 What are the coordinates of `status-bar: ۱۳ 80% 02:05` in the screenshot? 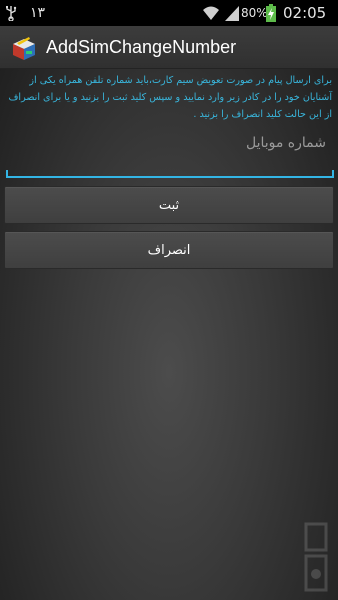 It's located at (169, 13).